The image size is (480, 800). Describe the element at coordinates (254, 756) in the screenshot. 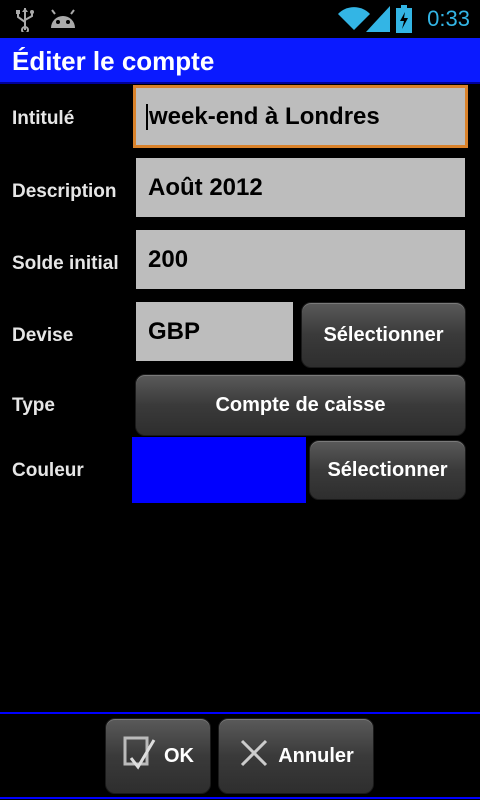

I see `close-icon` at that location.